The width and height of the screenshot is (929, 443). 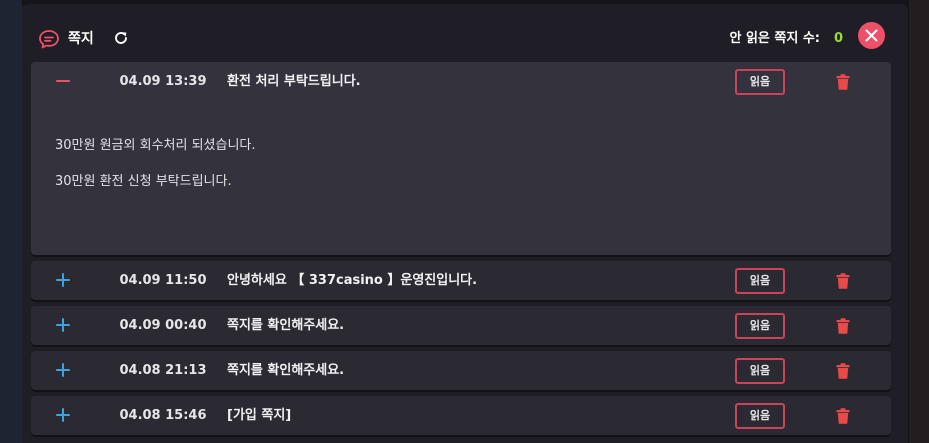 I want to click on close-button, so click(x=871, y=35).